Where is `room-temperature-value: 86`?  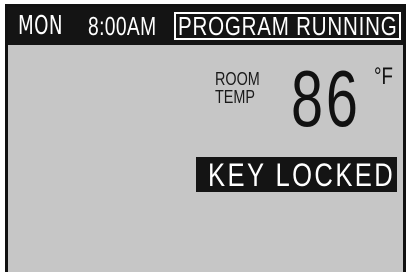 room-temperature-value: 86 is located at coordinates (326, 98).